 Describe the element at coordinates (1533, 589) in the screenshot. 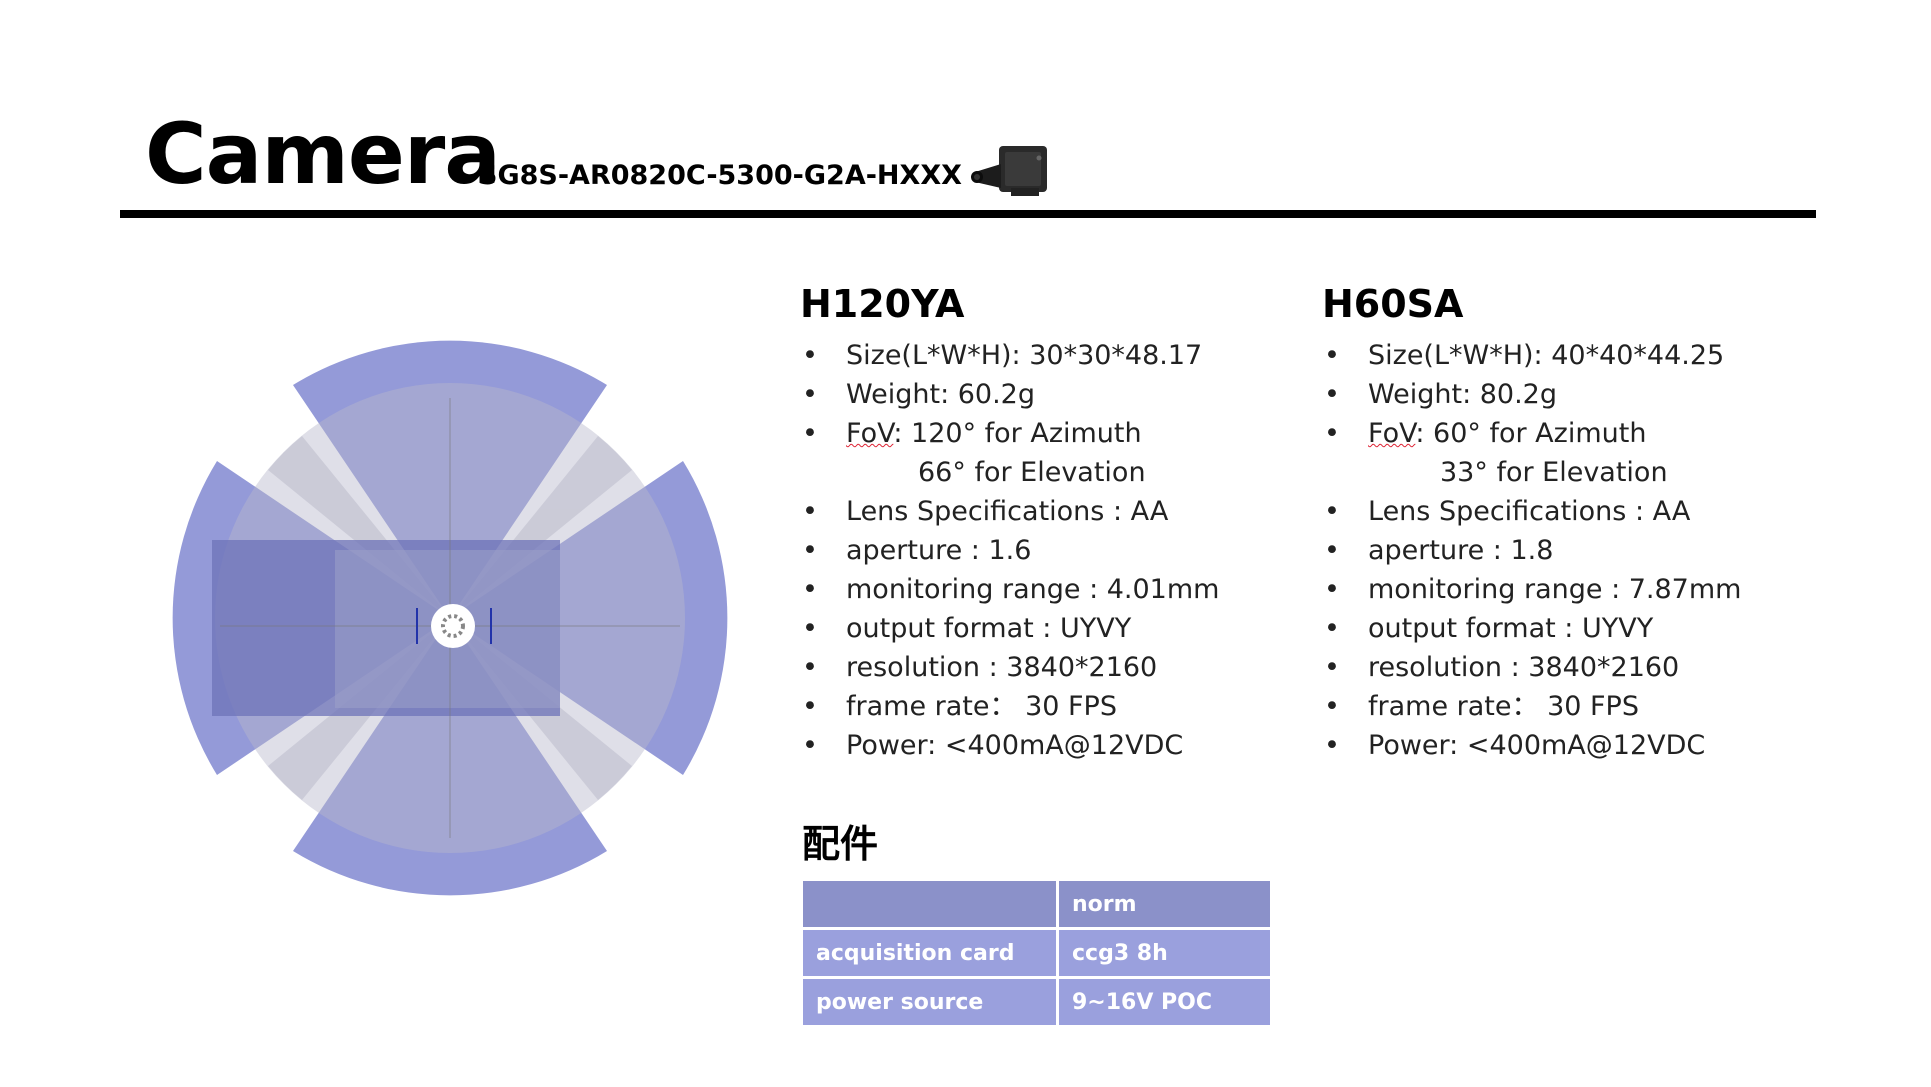

I see `spec-range: • monitoring range : 7.87mm` at that location.